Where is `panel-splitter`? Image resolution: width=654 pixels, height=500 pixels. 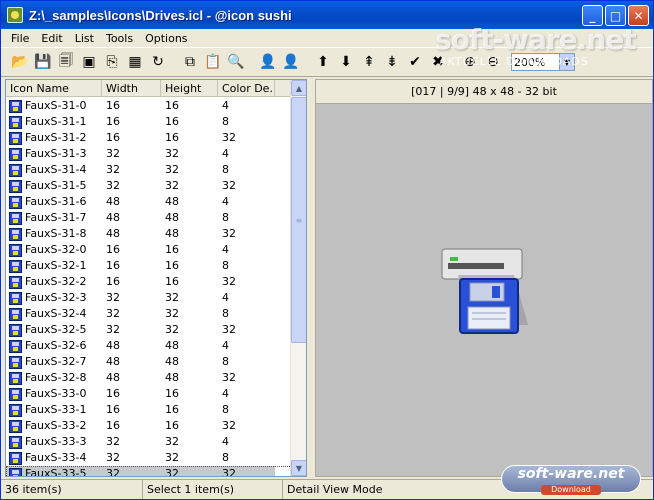
panel-splitter is located at coordinates (311, 278).